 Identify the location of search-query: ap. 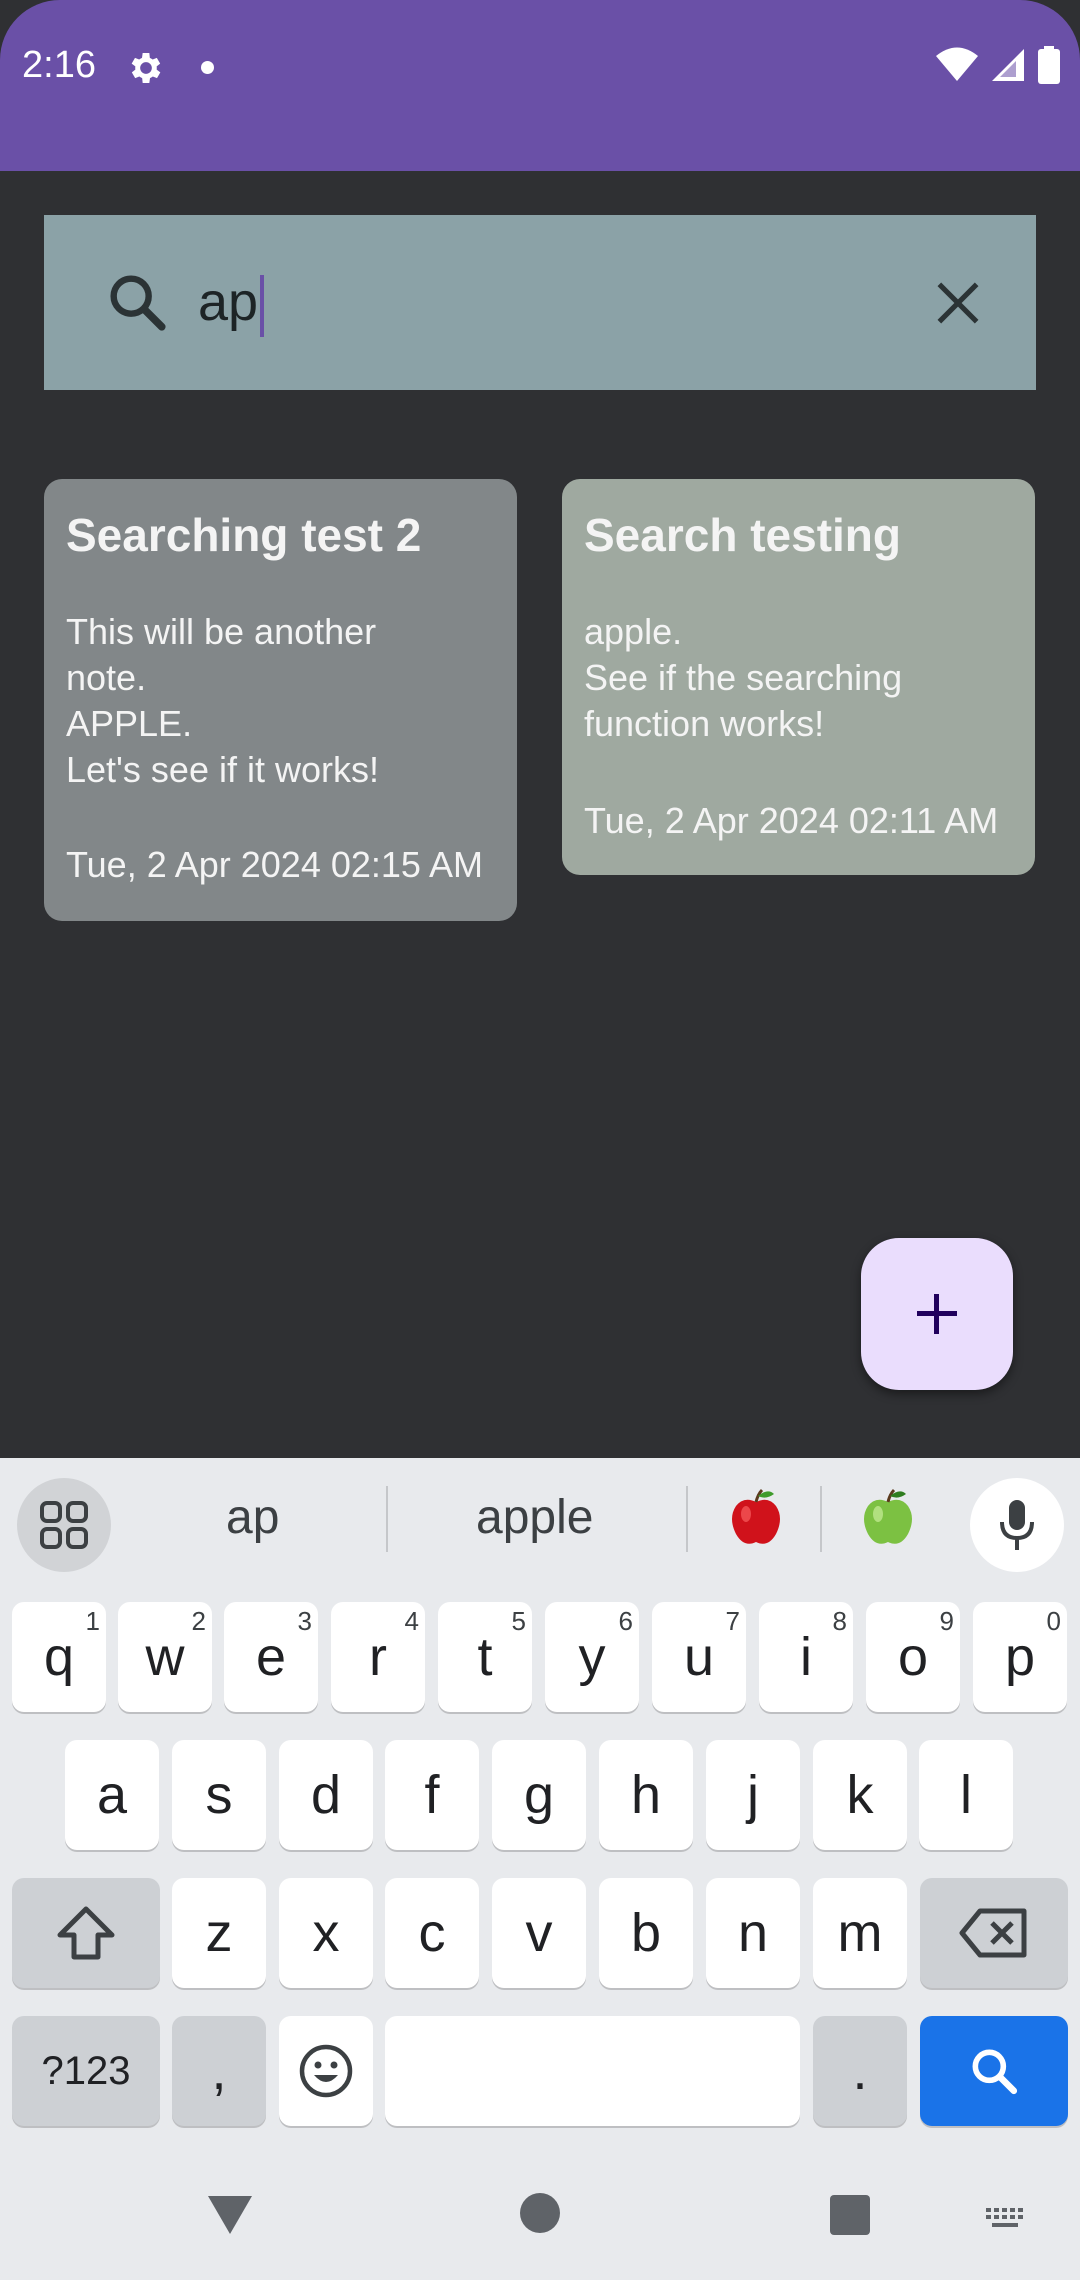
(228, 302).